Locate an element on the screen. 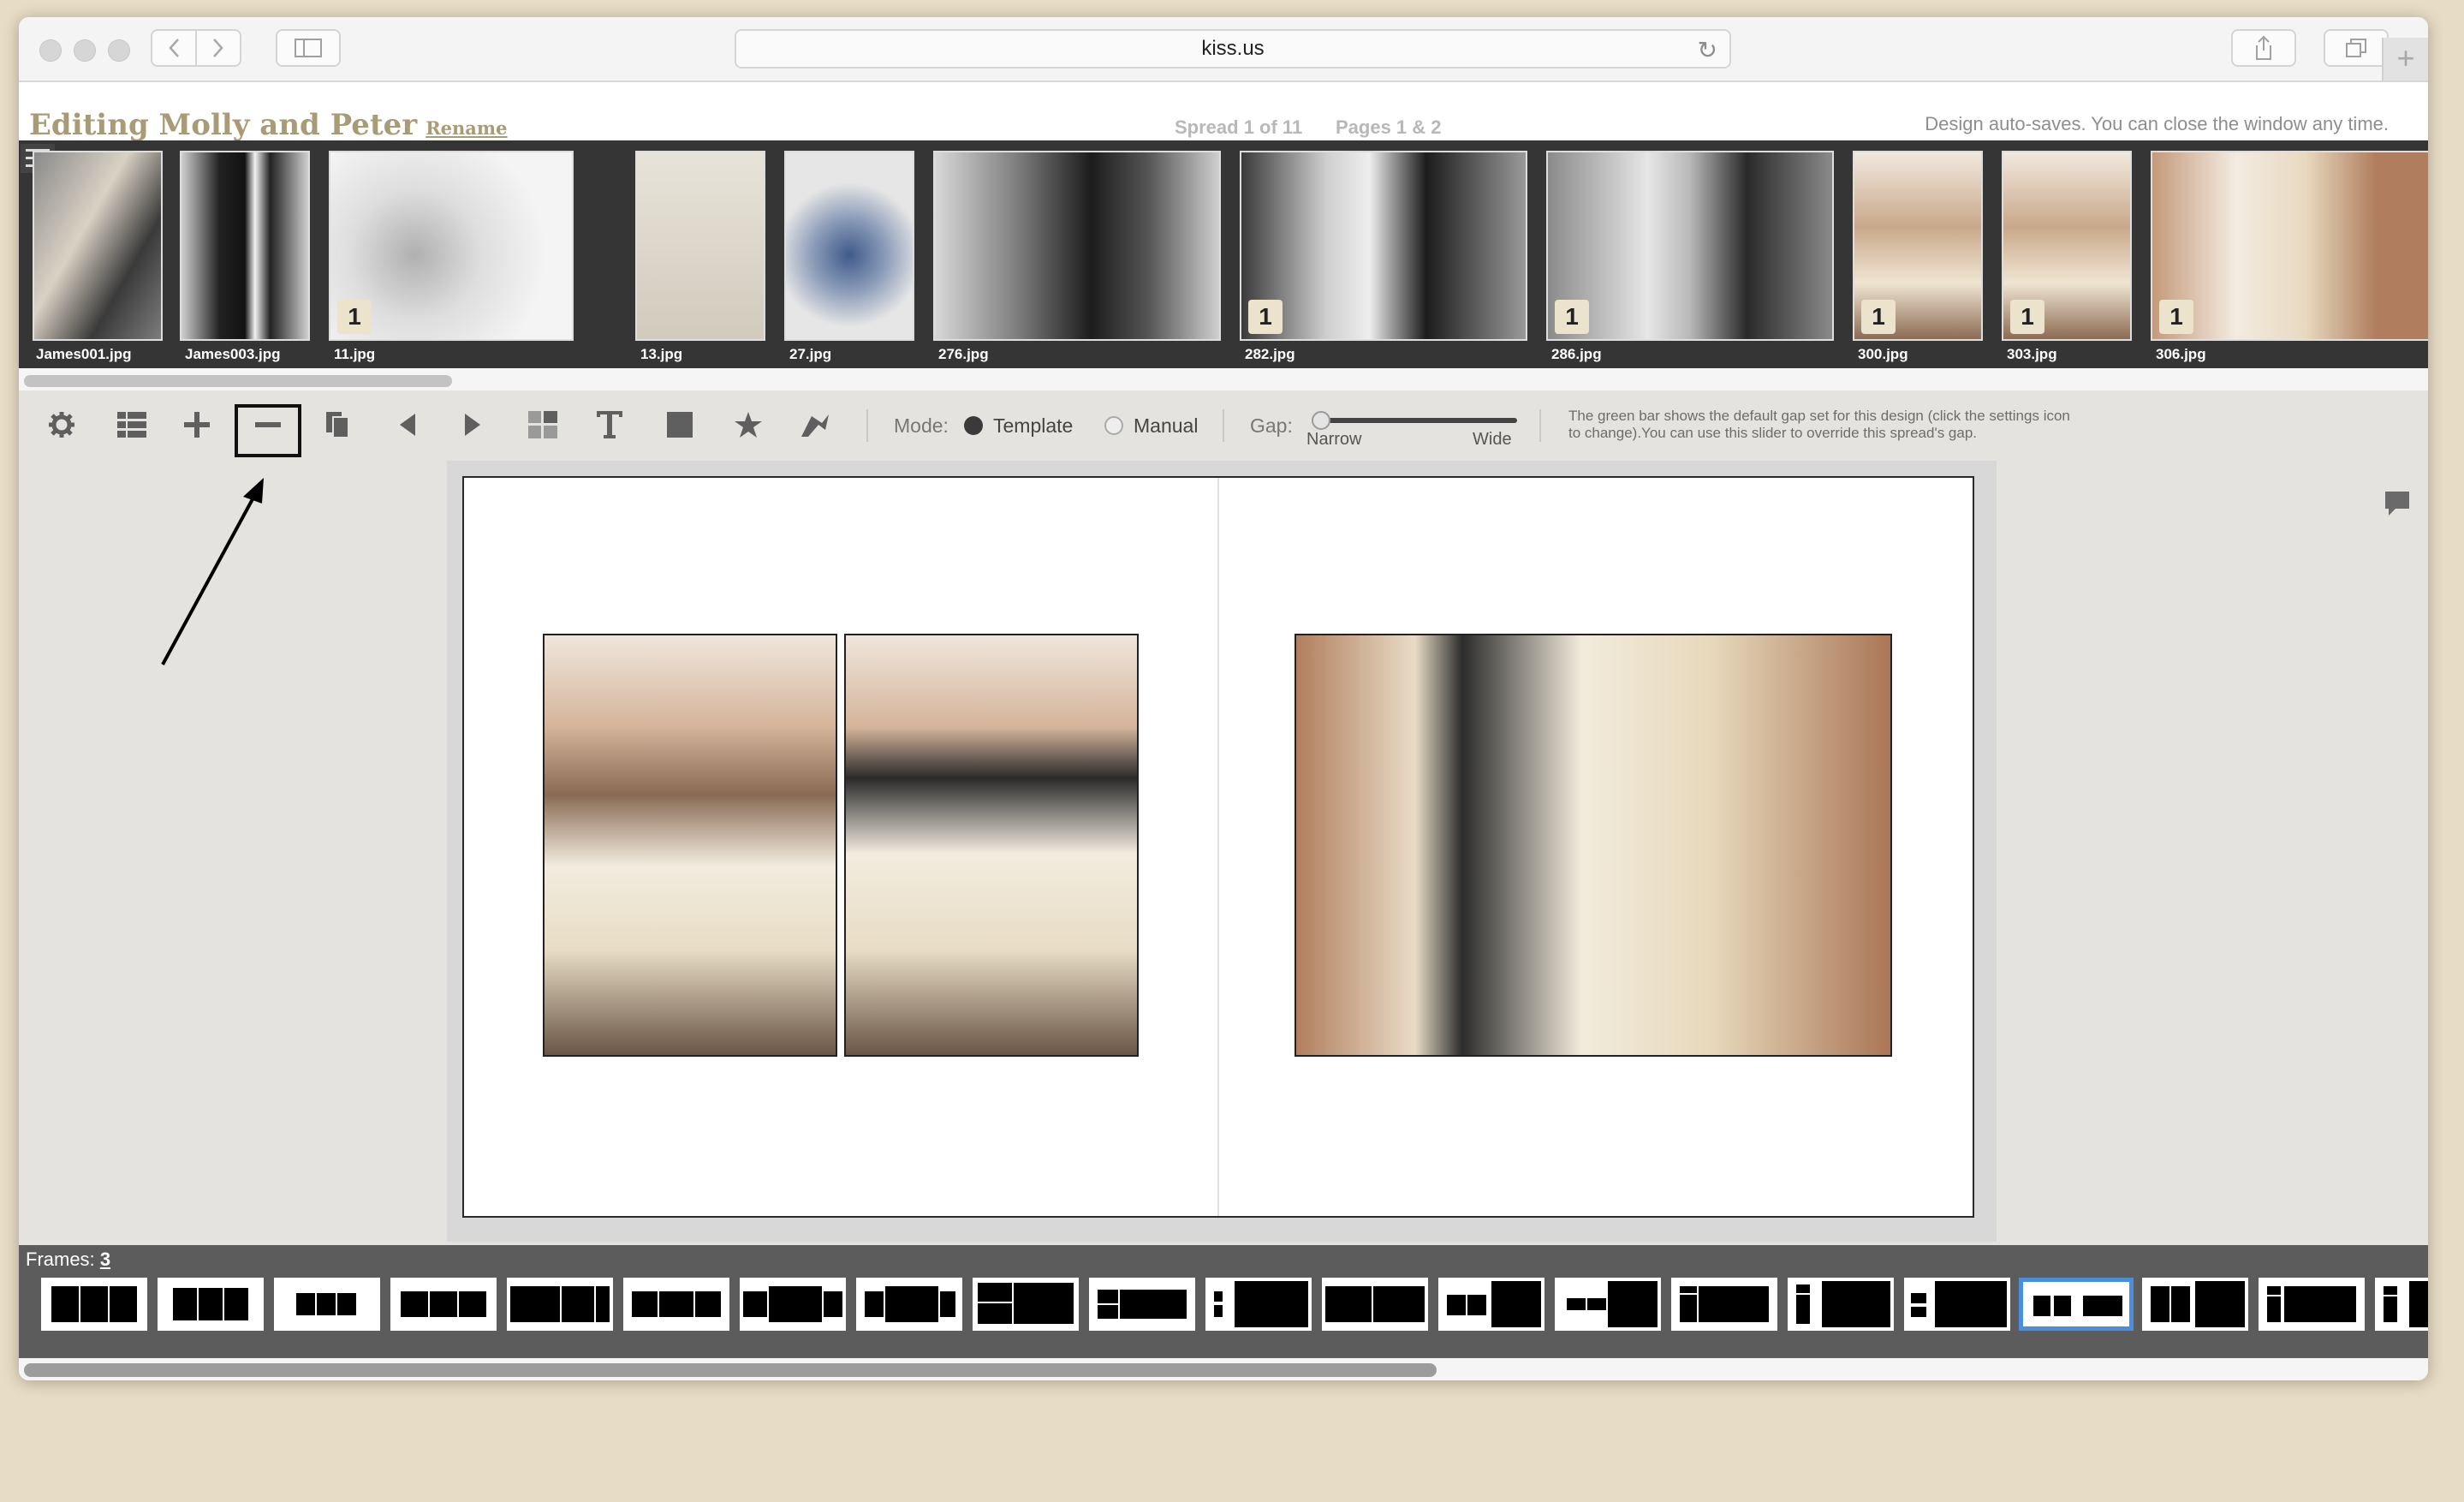  mode-label: Mode: is located at coordinates (922, 425).